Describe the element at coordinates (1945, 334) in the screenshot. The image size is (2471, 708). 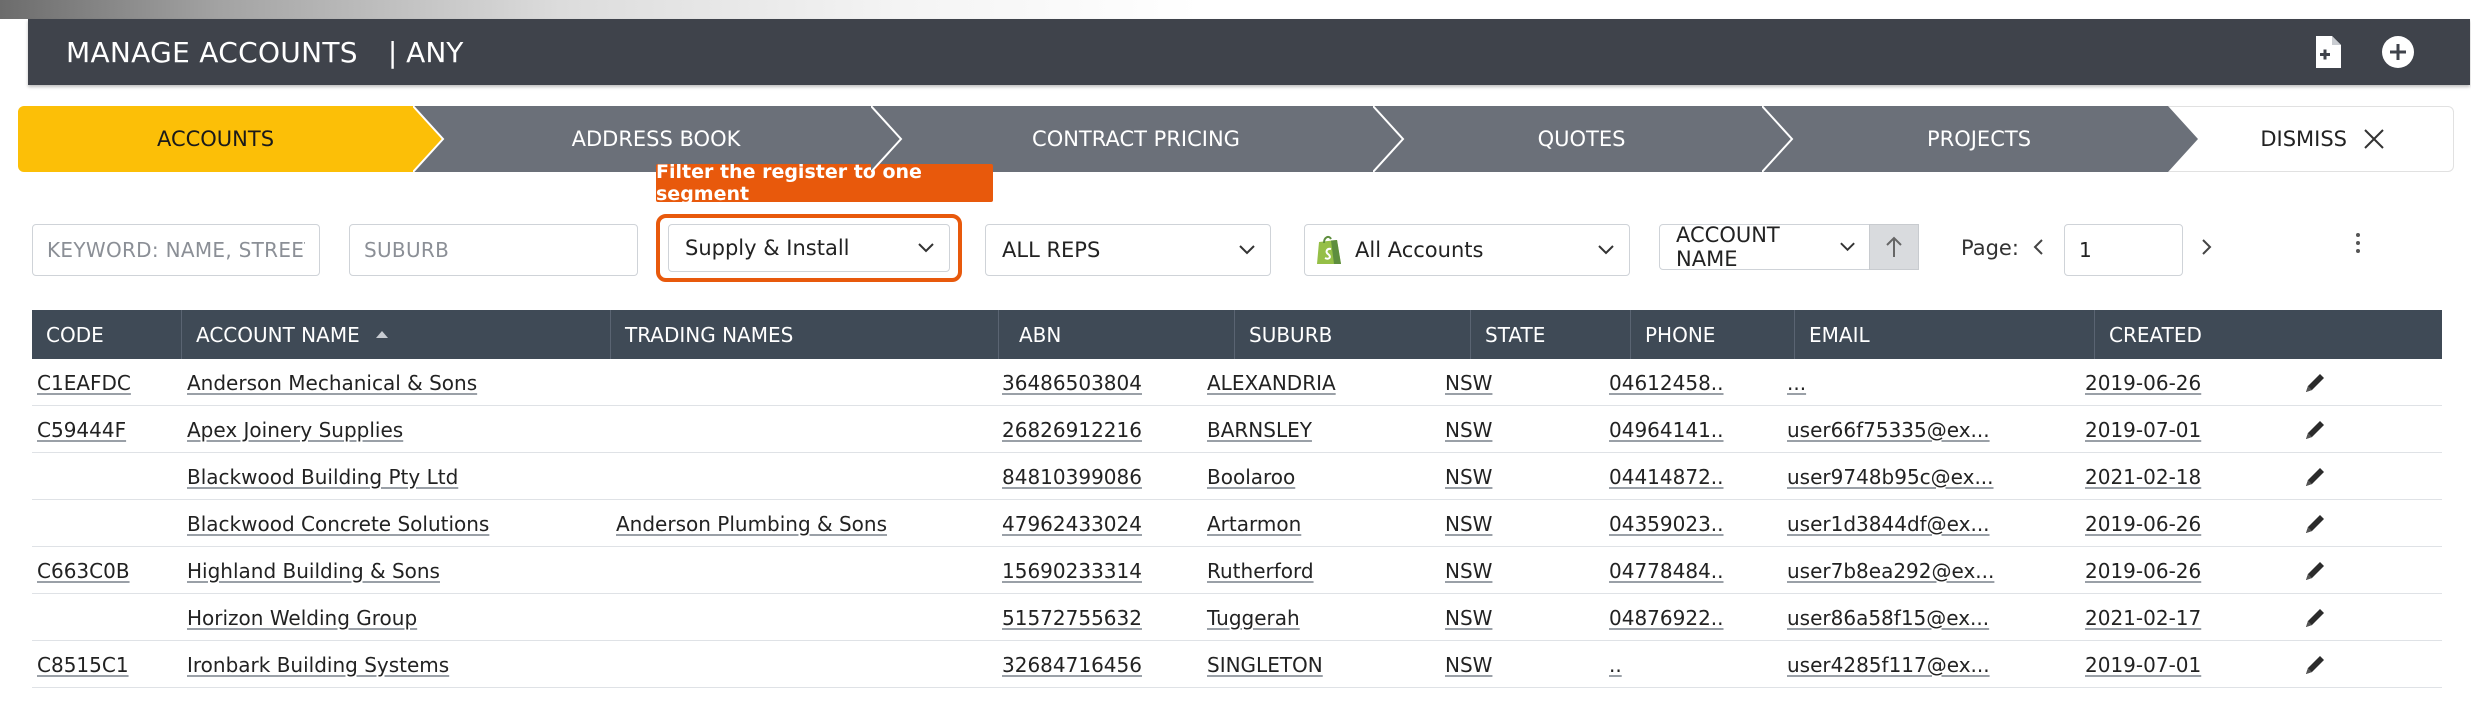
I see `col-email: EMAIL` at that location.